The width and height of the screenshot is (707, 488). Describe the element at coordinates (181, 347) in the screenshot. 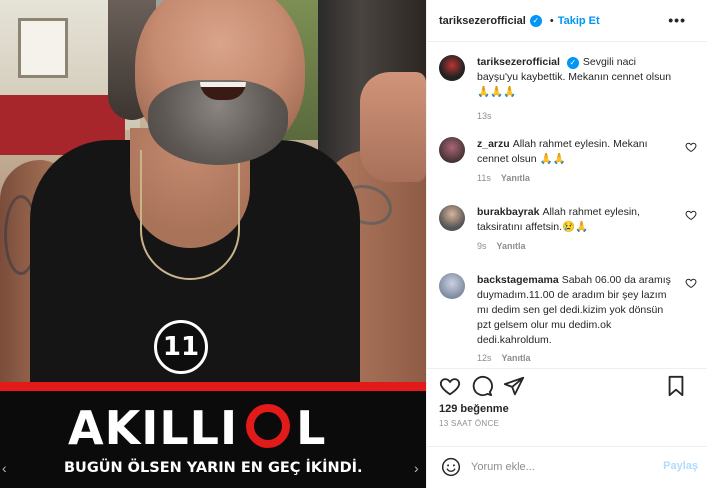

I see `number-badge: 11` at that location.